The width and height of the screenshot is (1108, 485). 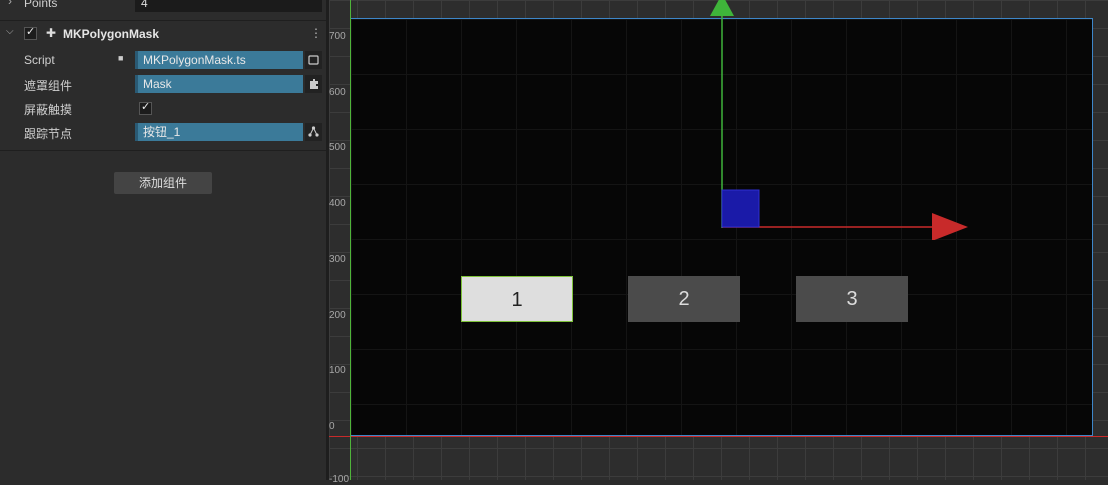 What do you see at coordinates (722, 8) in the screenshot?
I see `gizmo-y-arrow-icon` at bounding box center [722, 8].